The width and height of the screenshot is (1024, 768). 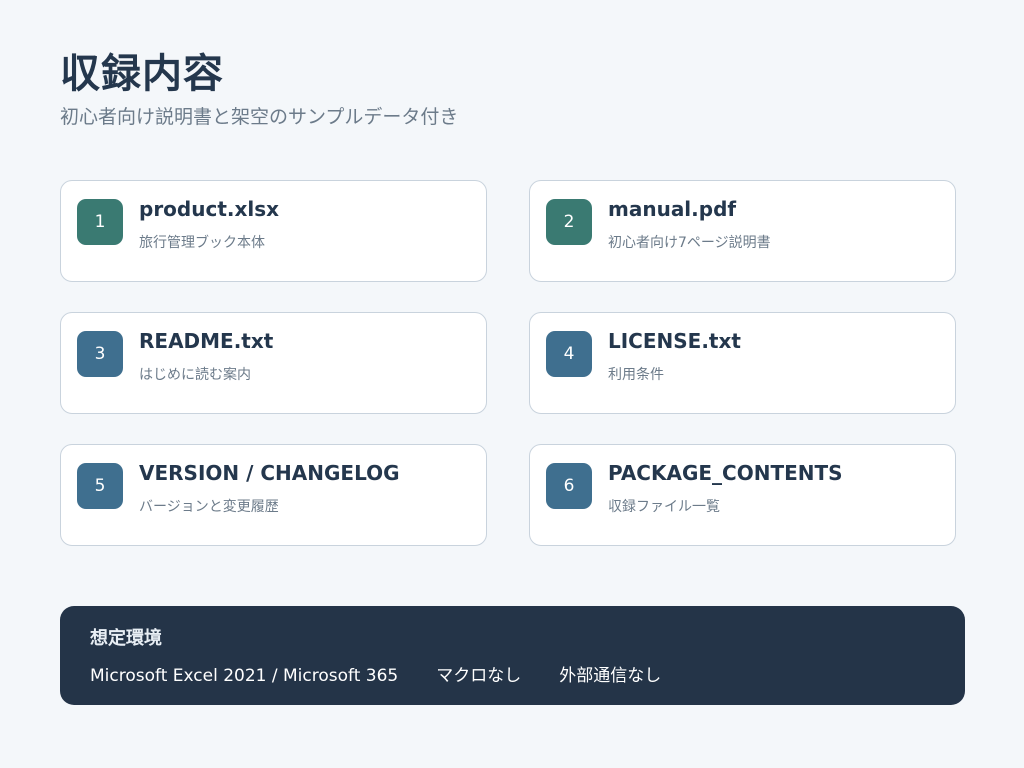 I want to click on file-name: manual.pdf, so click(x=672, y=209).